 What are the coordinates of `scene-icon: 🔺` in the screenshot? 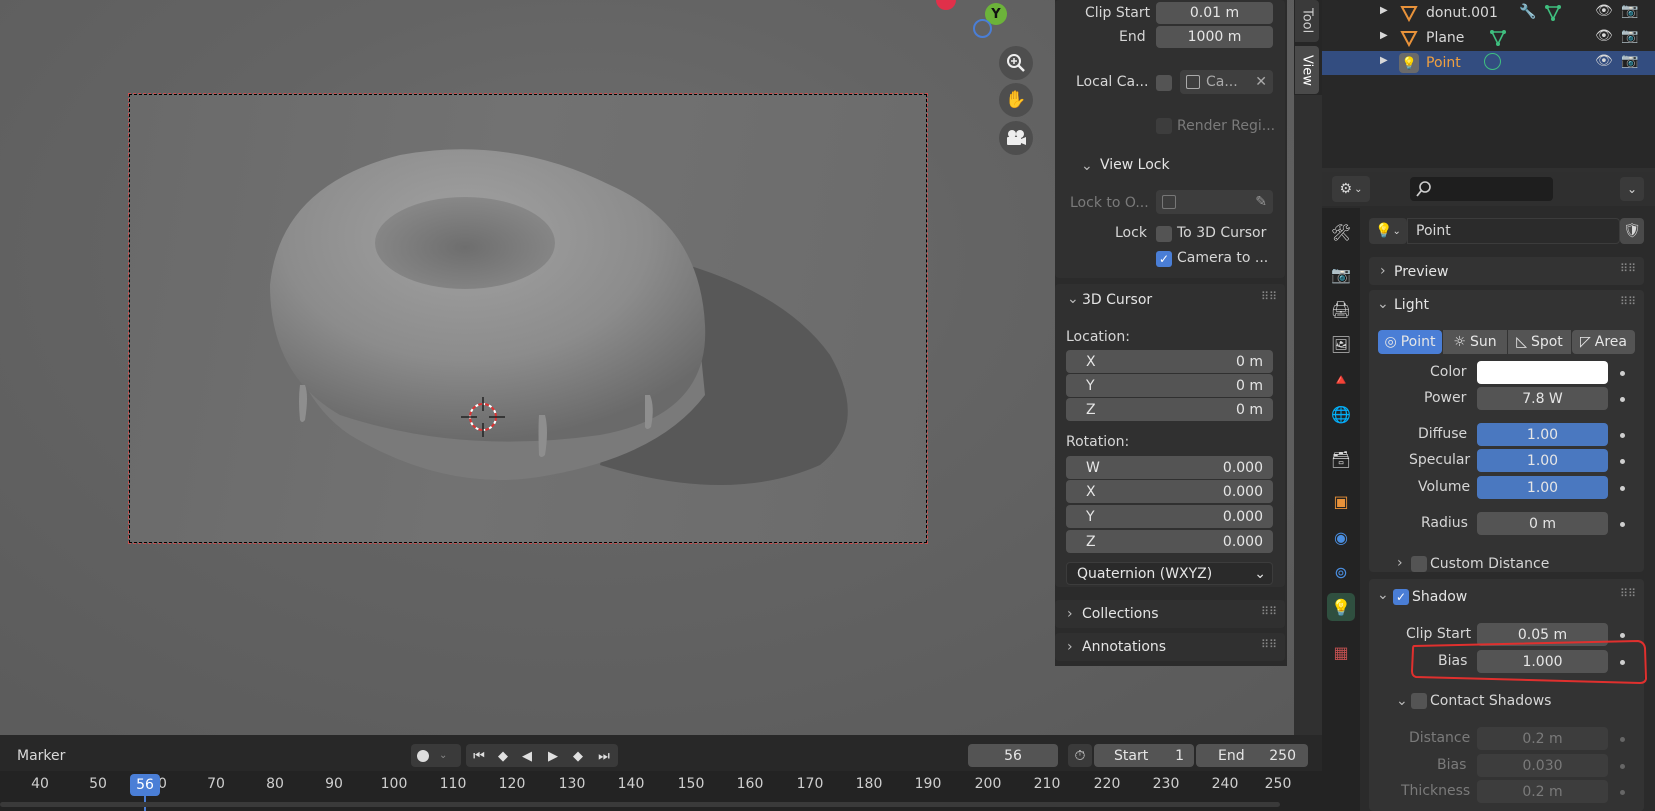 It's located at (1341, 379).